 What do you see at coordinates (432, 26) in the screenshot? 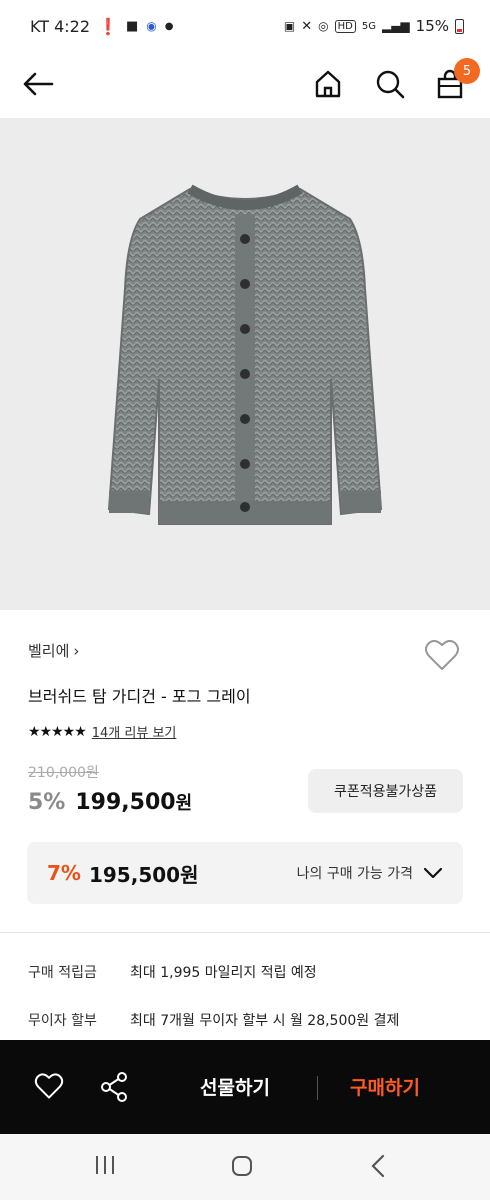
I see `battery-percent: 15%` at bounding box center [432, 26].